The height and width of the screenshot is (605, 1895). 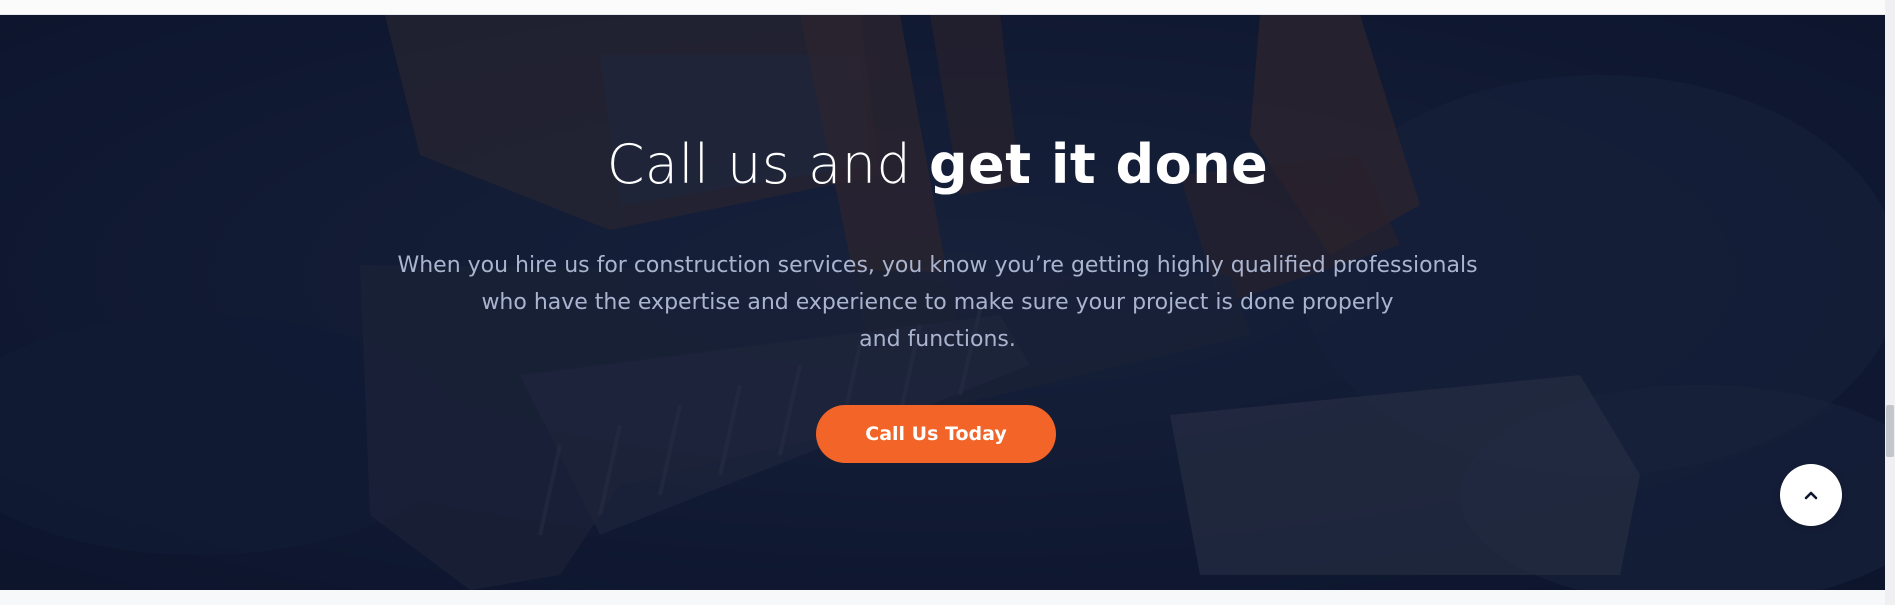 What do you see at coordinates (1890, 302) in the screenshot?
I see `page-scrollbar` at bounding box center [1890, 302].